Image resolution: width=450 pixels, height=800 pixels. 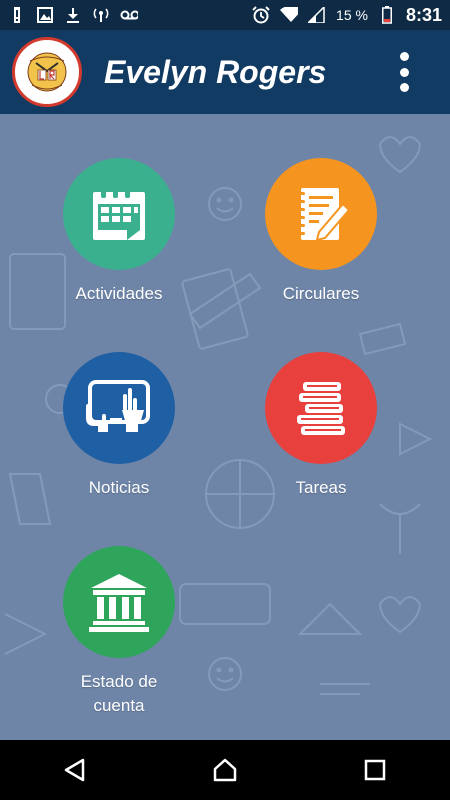 I want to click on menu-item-estado-de-cuenta: Estado de cuenta, so click(x=119, y=632).